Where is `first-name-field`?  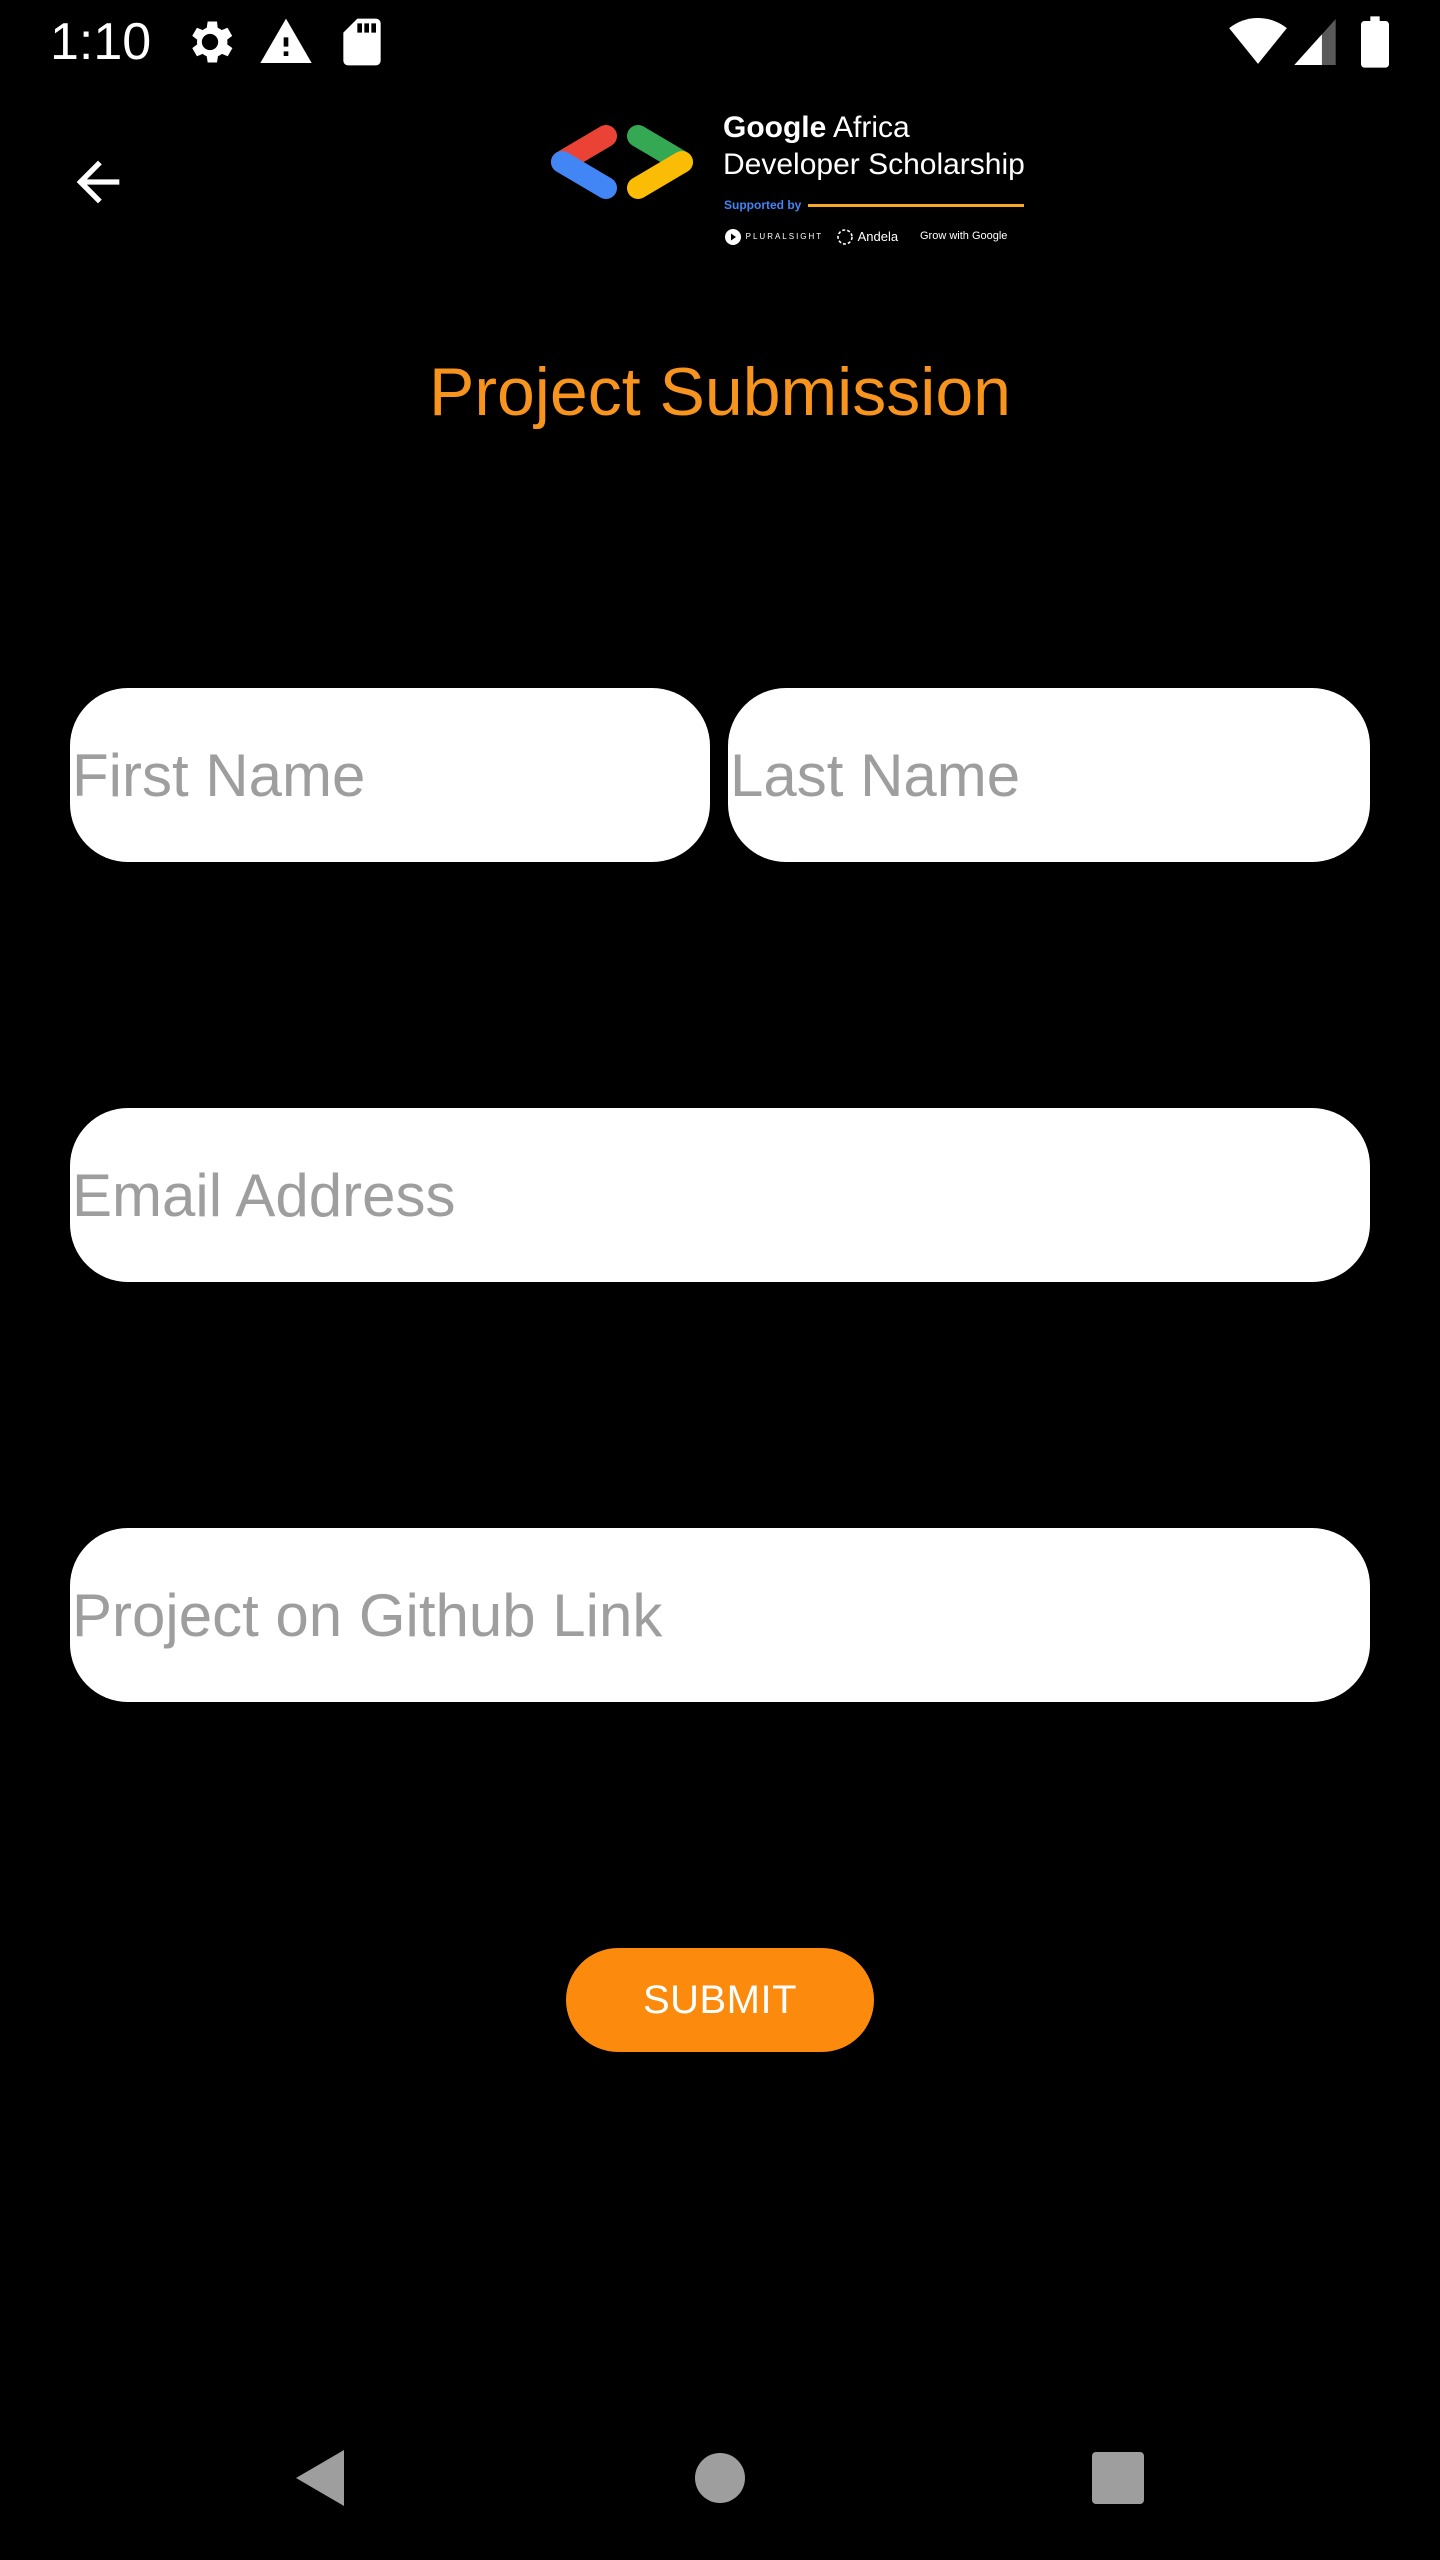
first-name-field is located at coordinates (390, 775).